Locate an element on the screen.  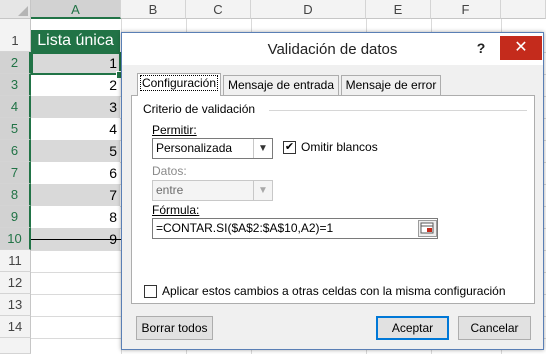
ok-button: Aceptar is located at coordinates (412, 328).